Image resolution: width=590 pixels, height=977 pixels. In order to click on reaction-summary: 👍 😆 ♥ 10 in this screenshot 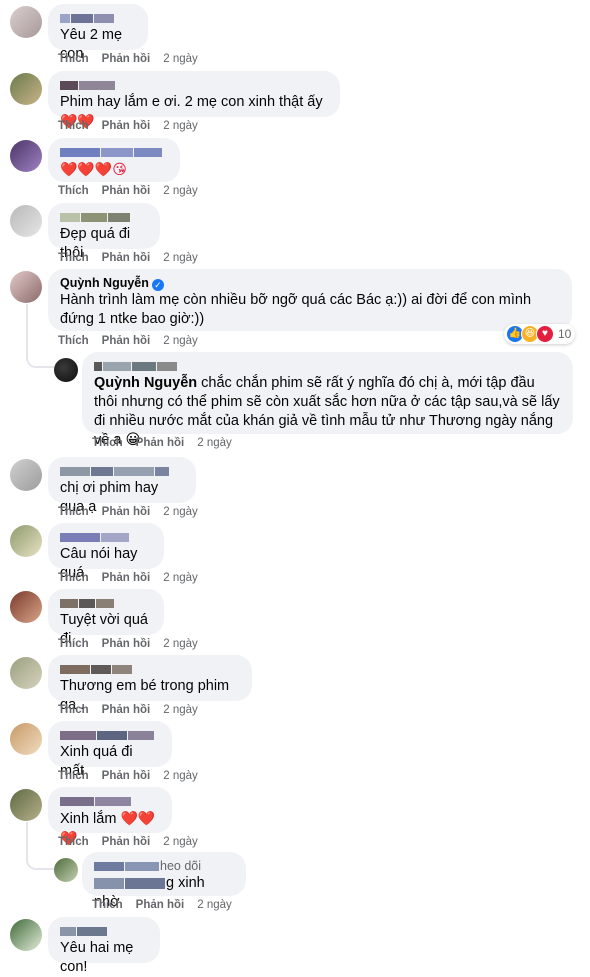, I will do `click(540, 334)`.